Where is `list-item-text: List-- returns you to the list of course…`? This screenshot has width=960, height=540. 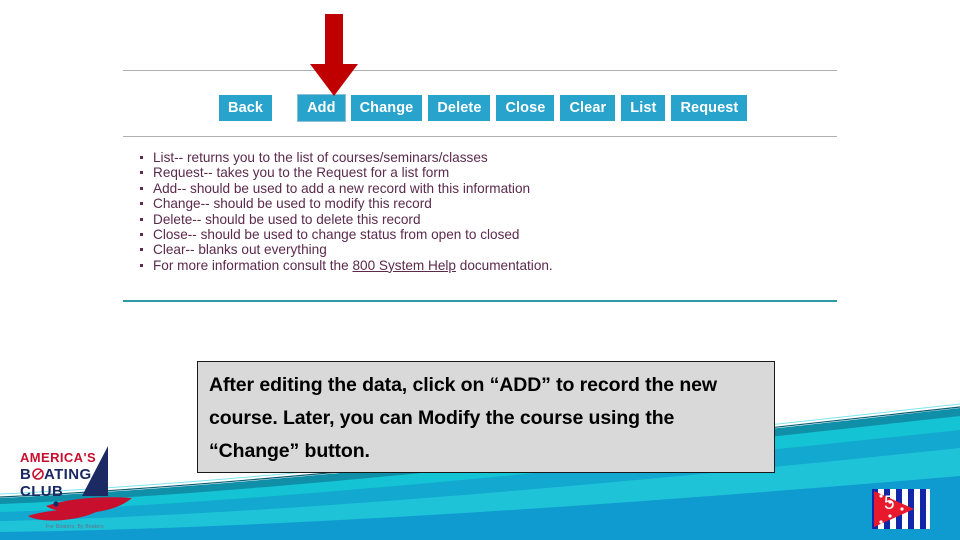 list-item-text: List-- returns you to the list of course… is located at coordinates (320, 157).